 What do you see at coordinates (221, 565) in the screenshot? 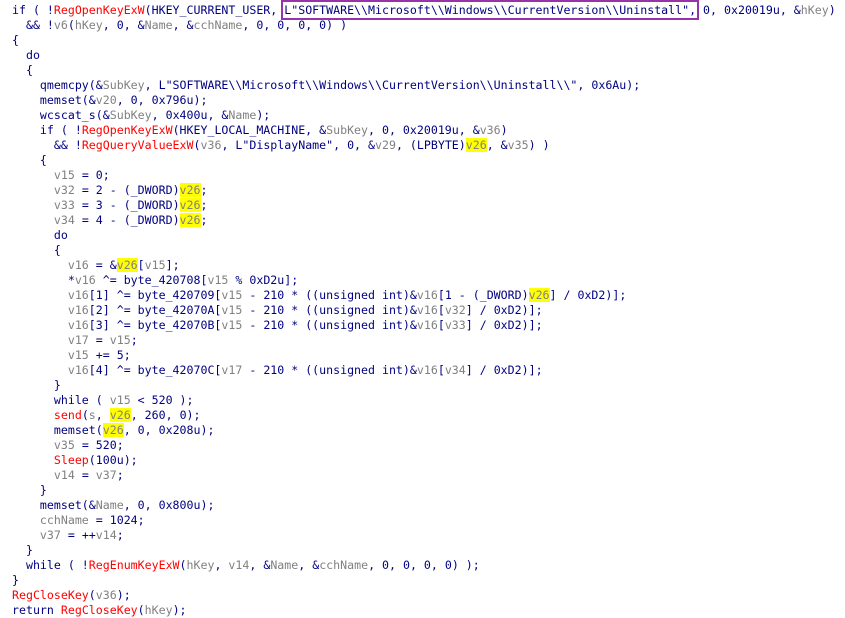
I see `code-token: ,` at bounding box center [221, 565].